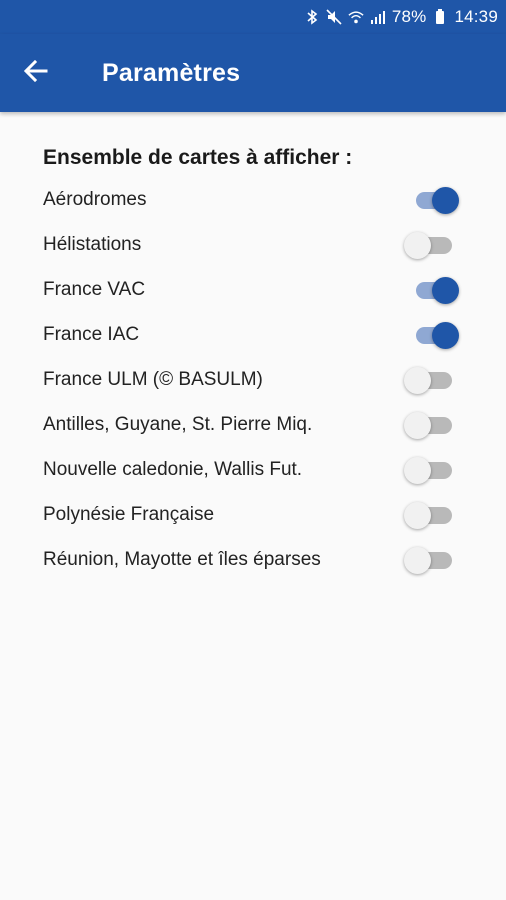  I want to click on pref-row-polynesie: Polynésie Française, so click(253, 514).